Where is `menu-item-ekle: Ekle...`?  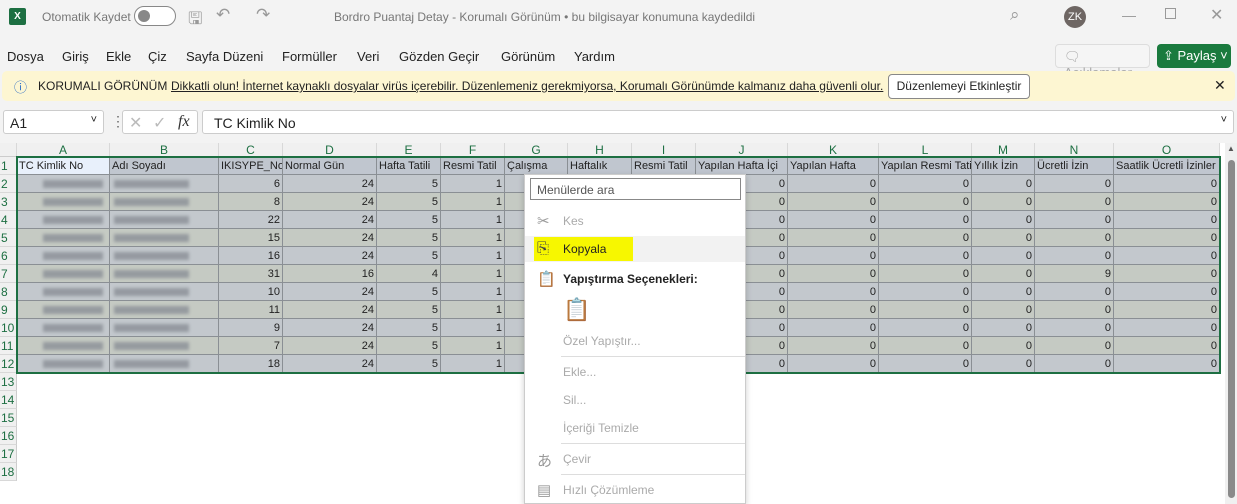
menu-item-ekle: Ekle... is located at coordinates (635, 372).